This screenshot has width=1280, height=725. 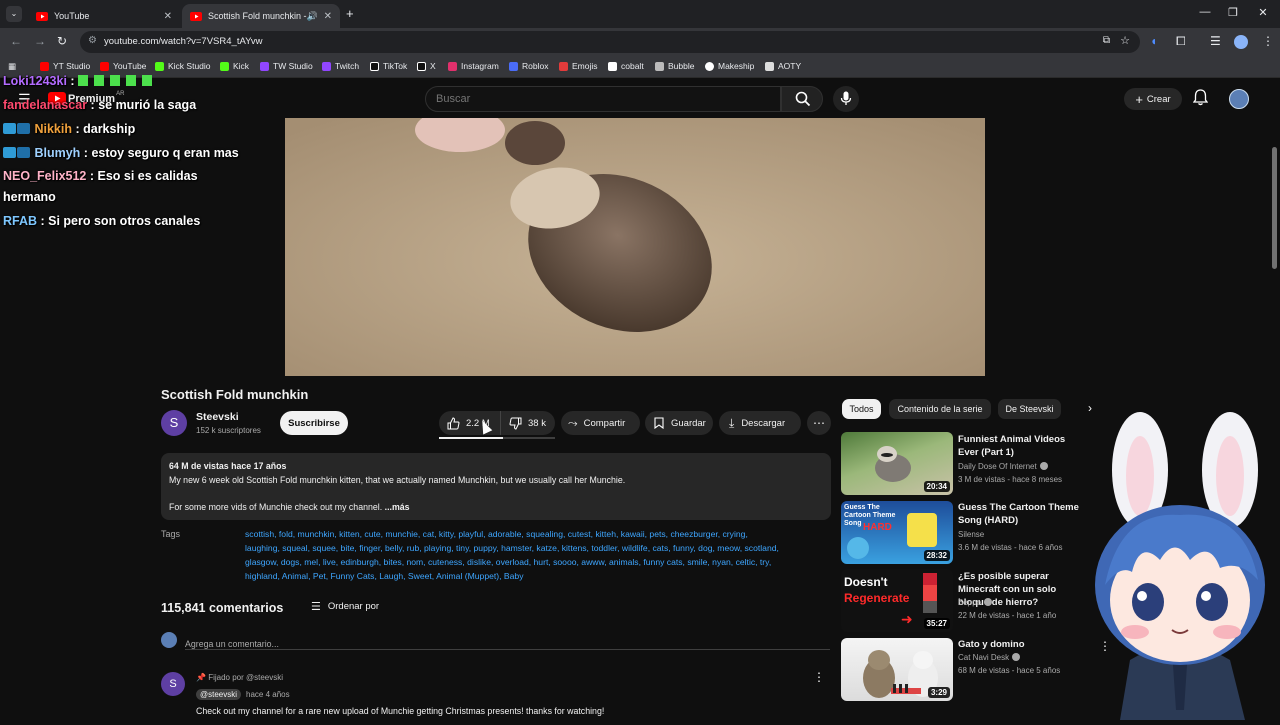 What do you see at coordinates (989, 657) in the screenshot?
I see `related-channel: Cat Navi Desk` at bounding box center [989, 657].